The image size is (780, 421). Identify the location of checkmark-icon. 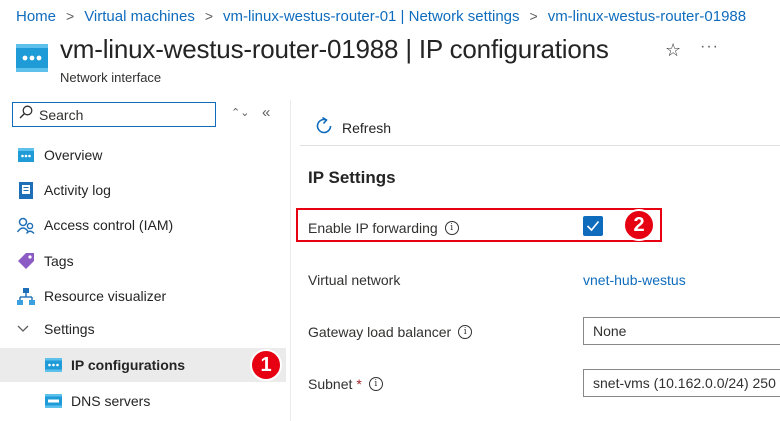
(593, 226).